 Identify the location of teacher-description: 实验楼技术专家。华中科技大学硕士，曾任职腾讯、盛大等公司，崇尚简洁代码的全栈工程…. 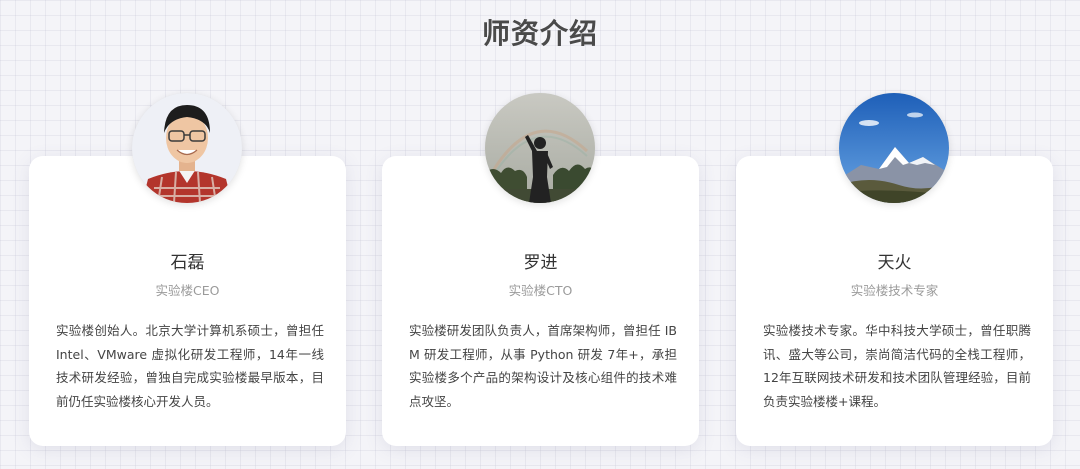
(897, 366).